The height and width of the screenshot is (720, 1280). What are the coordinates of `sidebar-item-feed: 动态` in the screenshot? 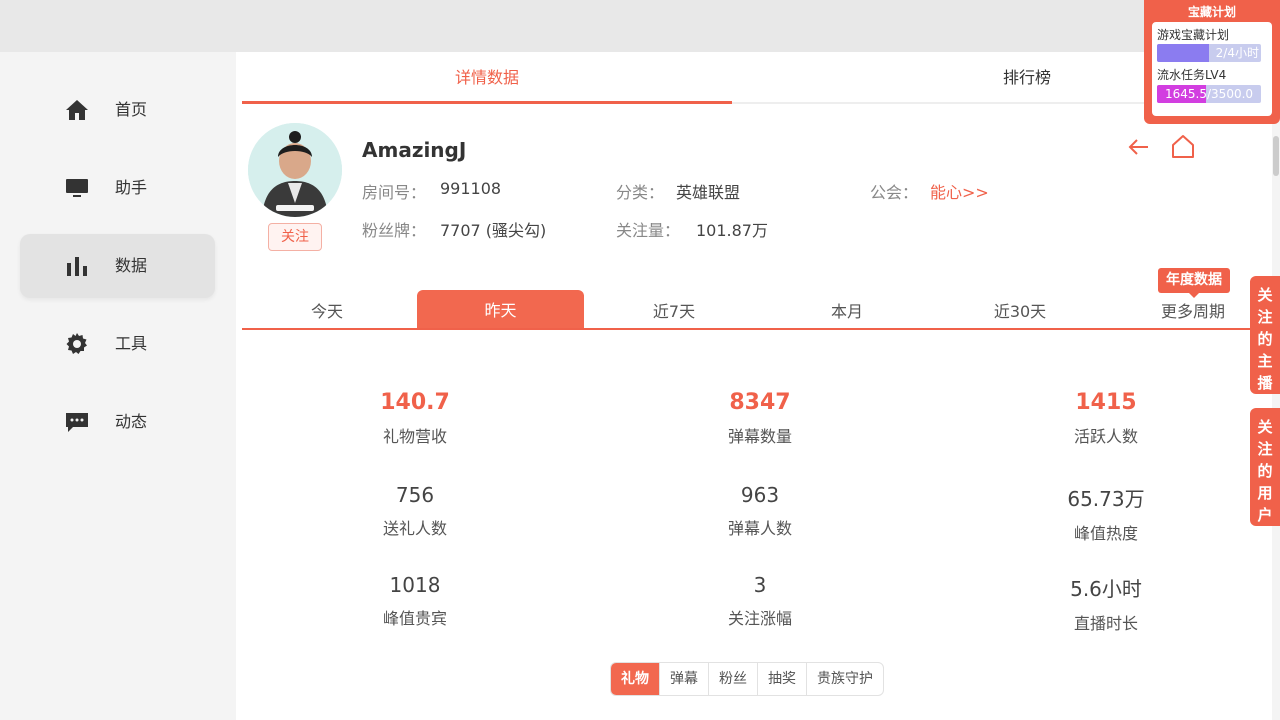 It's located at (117, 422).